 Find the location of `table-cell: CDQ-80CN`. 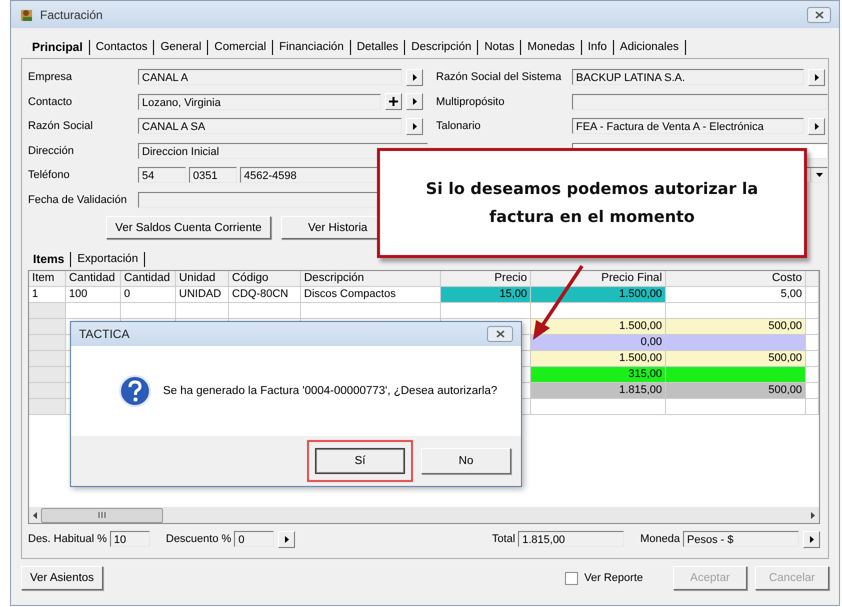

table-cell: CDQ-80CN is located at coordinates (265, 295).